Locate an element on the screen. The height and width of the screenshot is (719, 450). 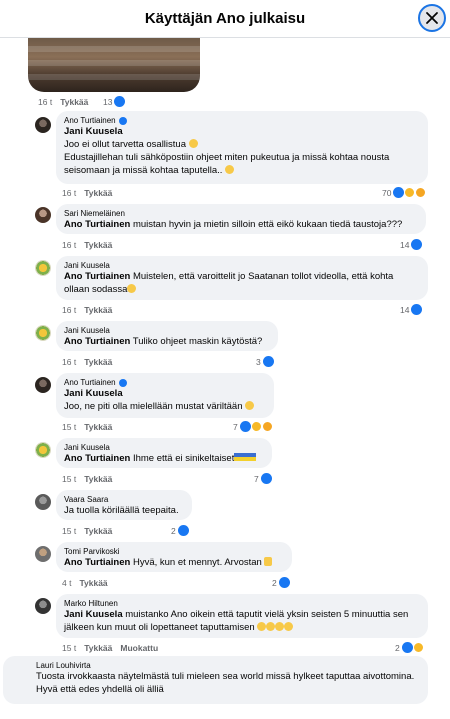
dialog-header: Käyttäjän Ano julkaisu is located at coordinates (225, 19).